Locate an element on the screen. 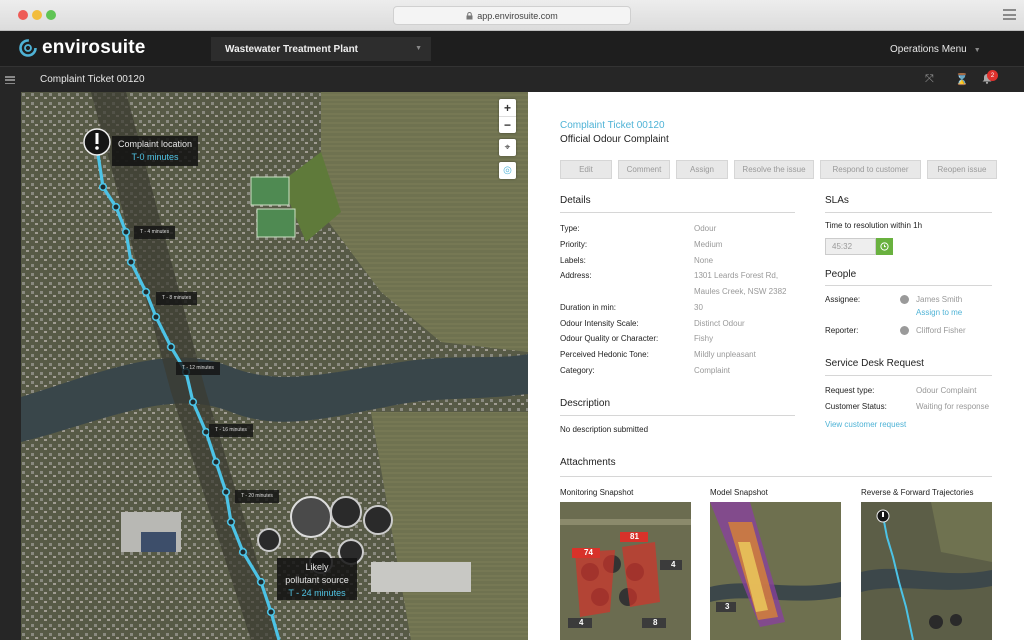  detail-label: Category: is located at coordinates (577, 370).